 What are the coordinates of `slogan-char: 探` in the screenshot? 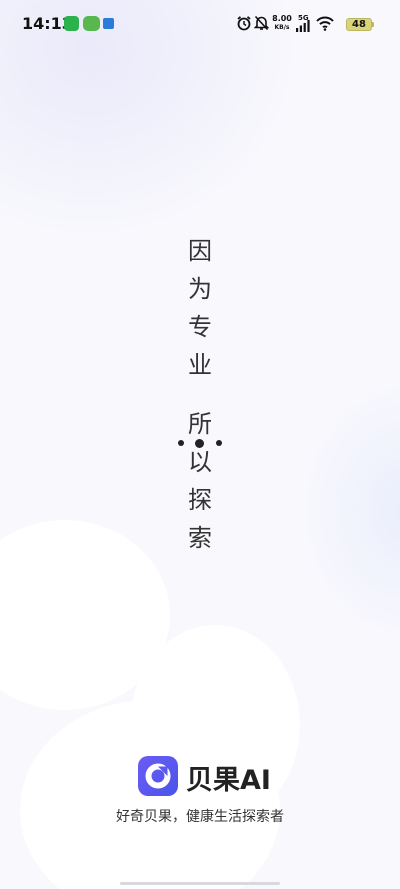 It's located at (200, 500).